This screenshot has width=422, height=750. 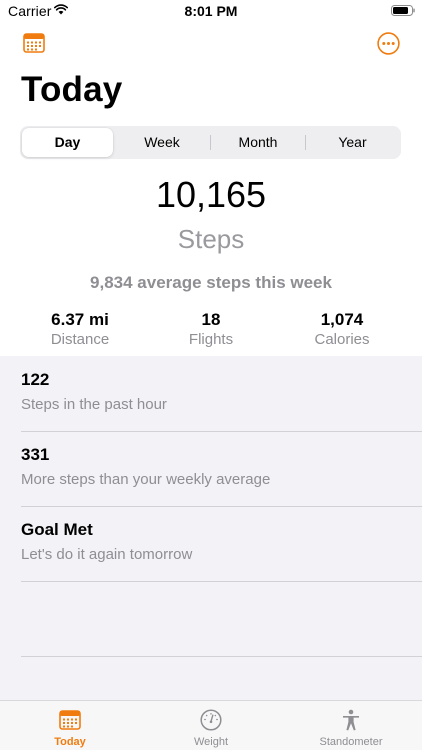 I want to click on calendar-button, so click(x=34, y=43).